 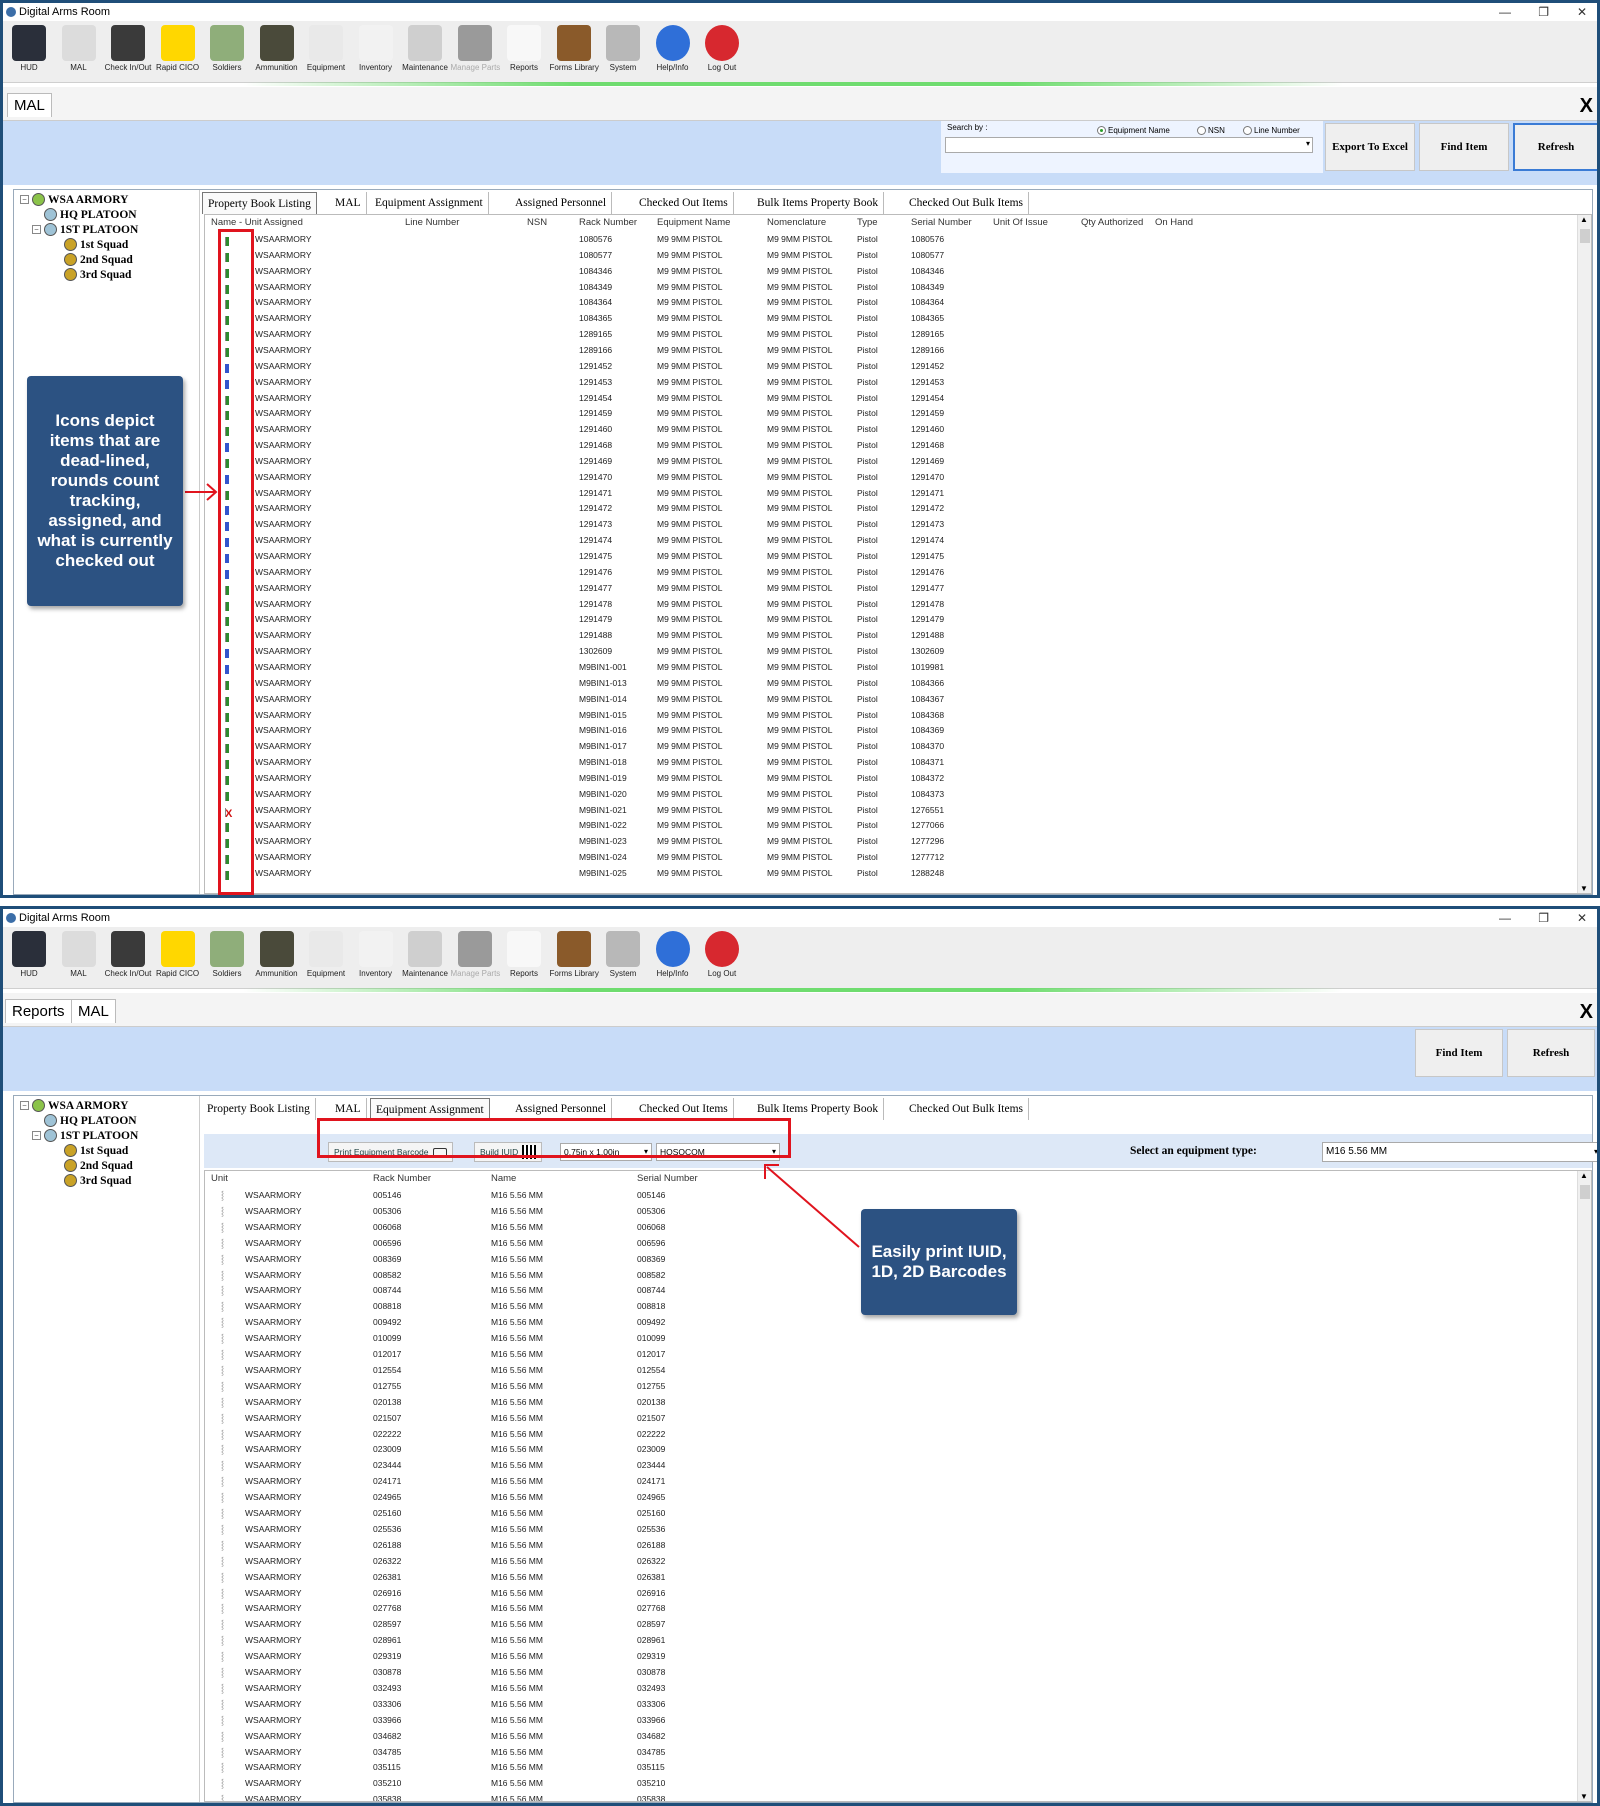 I want to click on grid-tab-equipment-assignment: Equipment Assignment, so click(x=430, y=1109).